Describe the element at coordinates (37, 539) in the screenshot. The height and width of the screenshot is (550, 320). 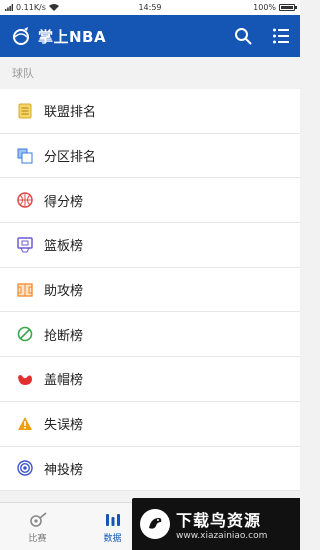
I see `tab-label: 比赛` at that location.